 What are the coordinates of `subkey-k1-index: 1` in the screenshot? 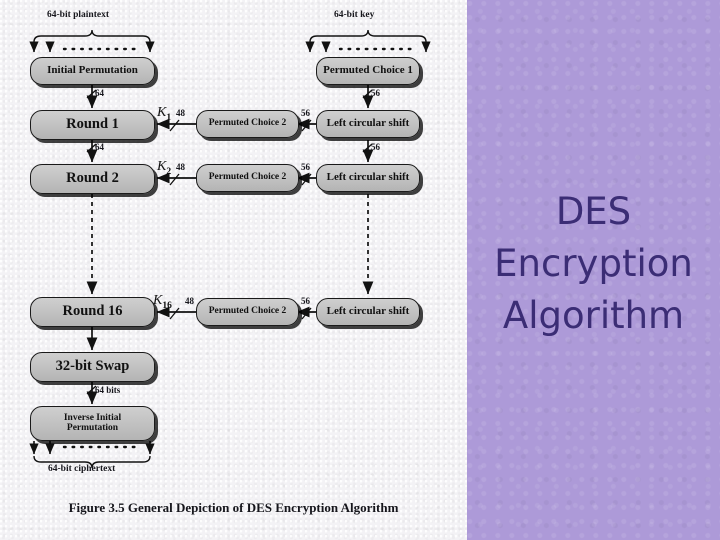 It's located at (169, 117).